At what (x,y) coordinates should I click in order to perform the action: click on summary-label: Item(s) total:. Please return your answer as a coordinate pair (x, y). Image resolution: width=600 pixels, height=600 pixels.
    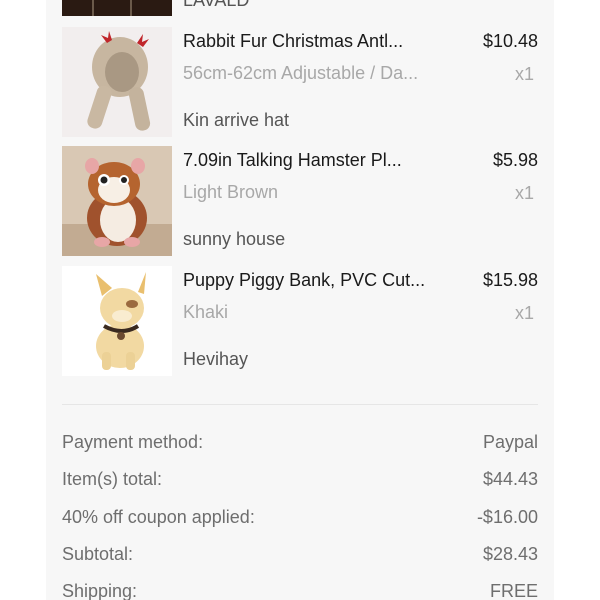
    Looking at the image, I should click on (112, 479).